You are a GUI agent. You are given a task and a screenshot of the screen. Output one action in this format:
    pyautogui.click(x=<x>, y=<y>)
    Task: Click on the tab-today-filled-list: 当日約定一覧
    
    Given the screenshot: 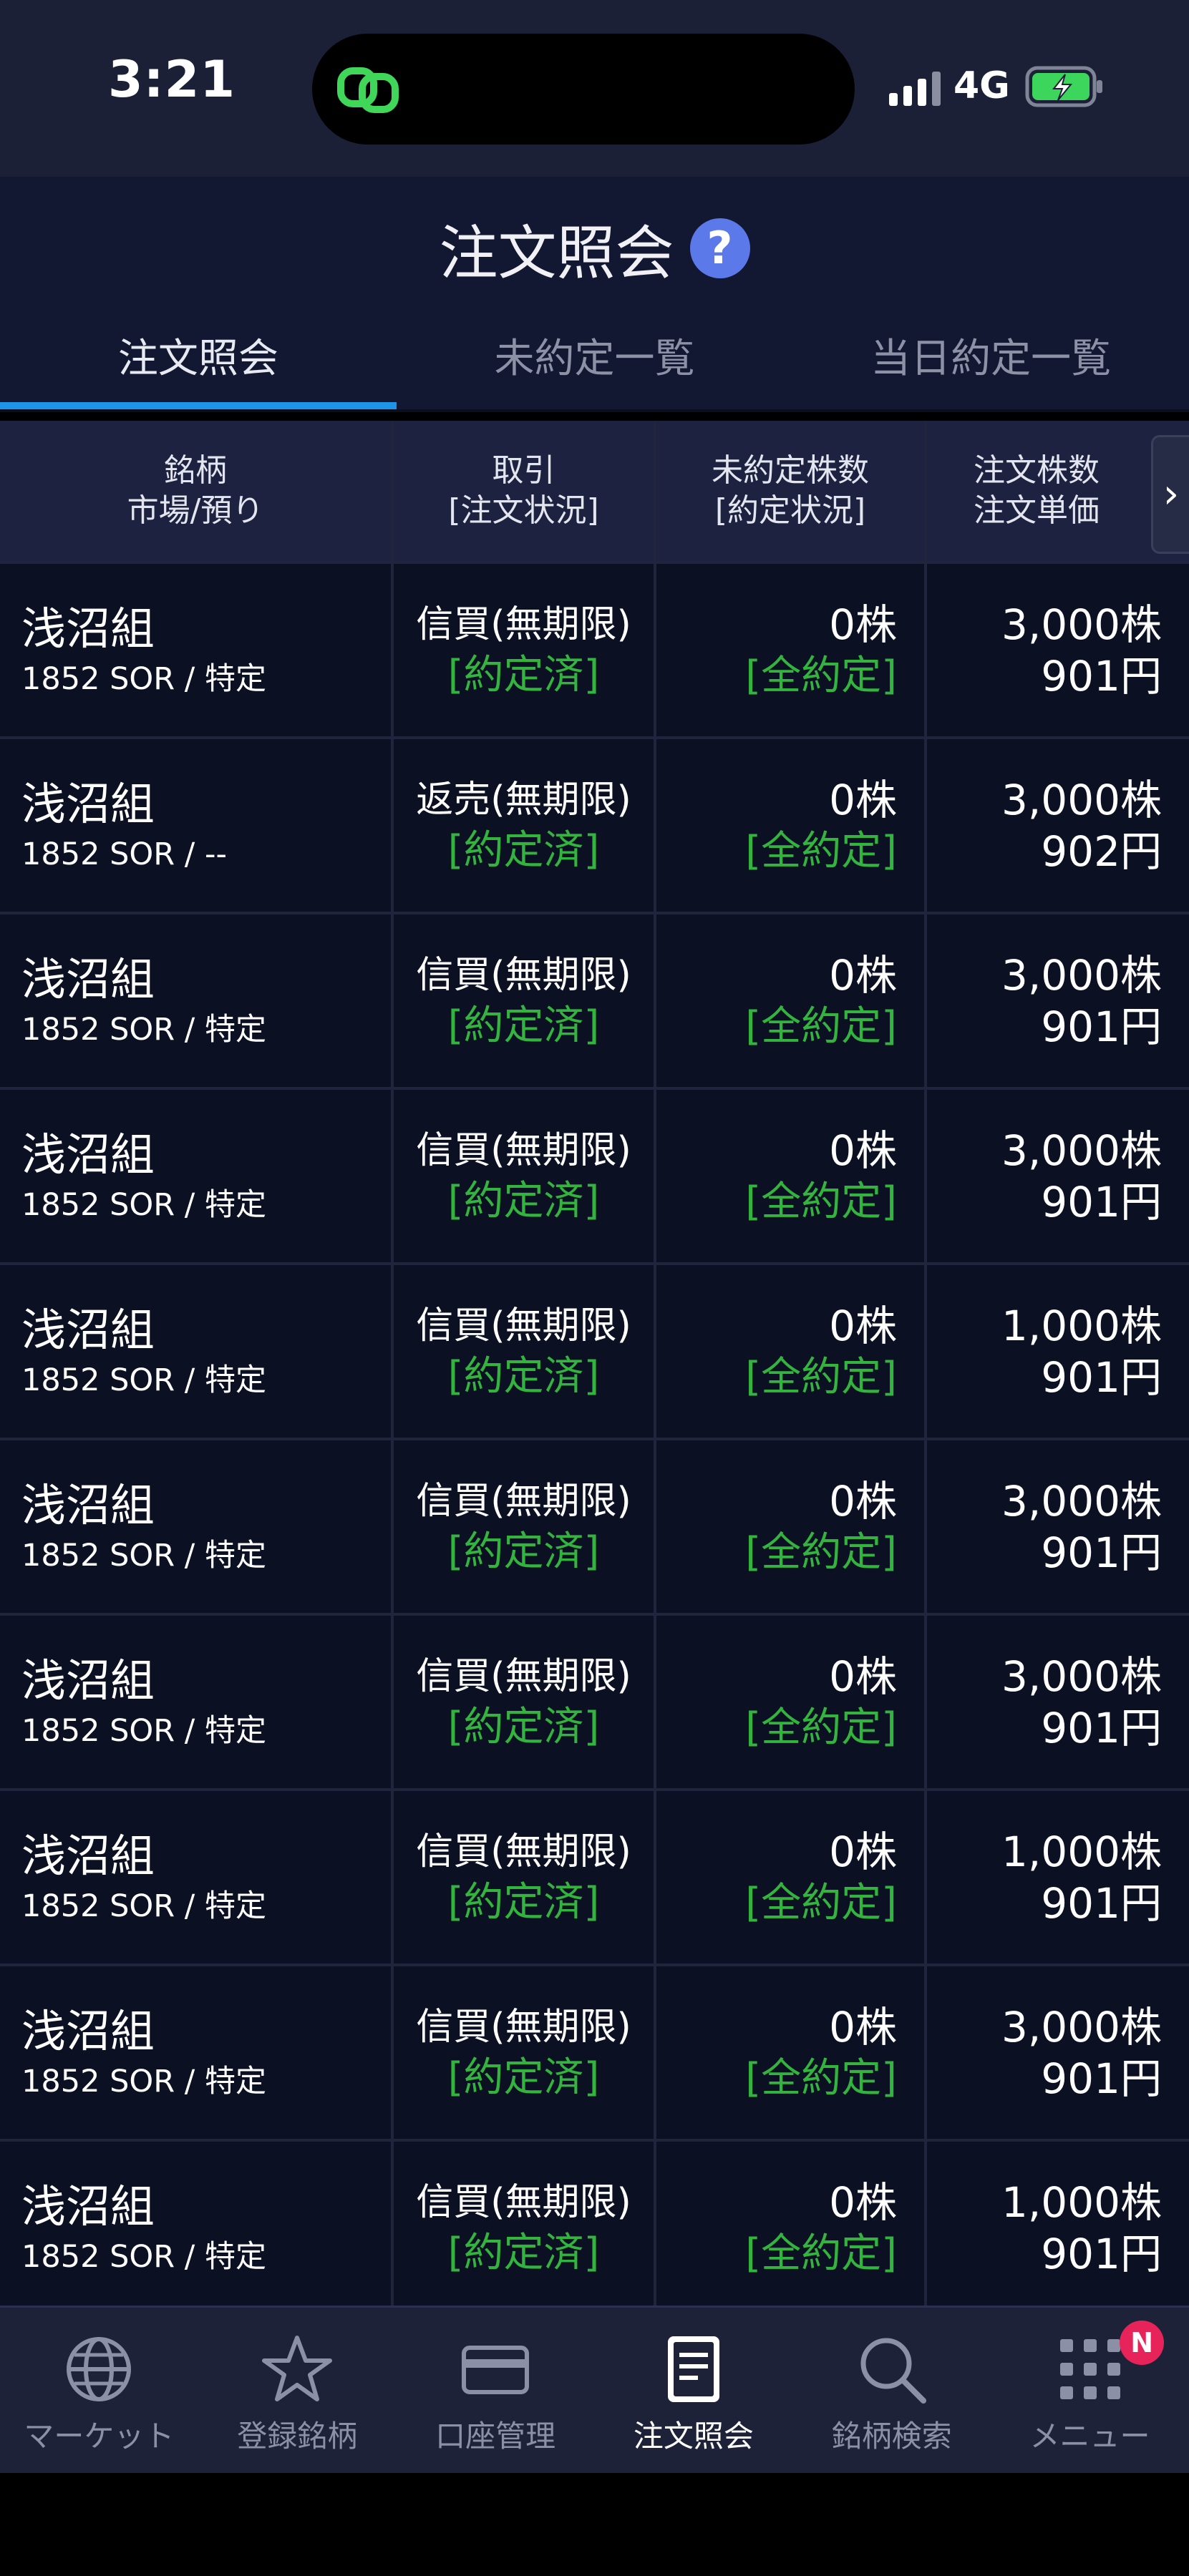 What is the action you would take?
    pyautogui.click(x=990, y=364)
    